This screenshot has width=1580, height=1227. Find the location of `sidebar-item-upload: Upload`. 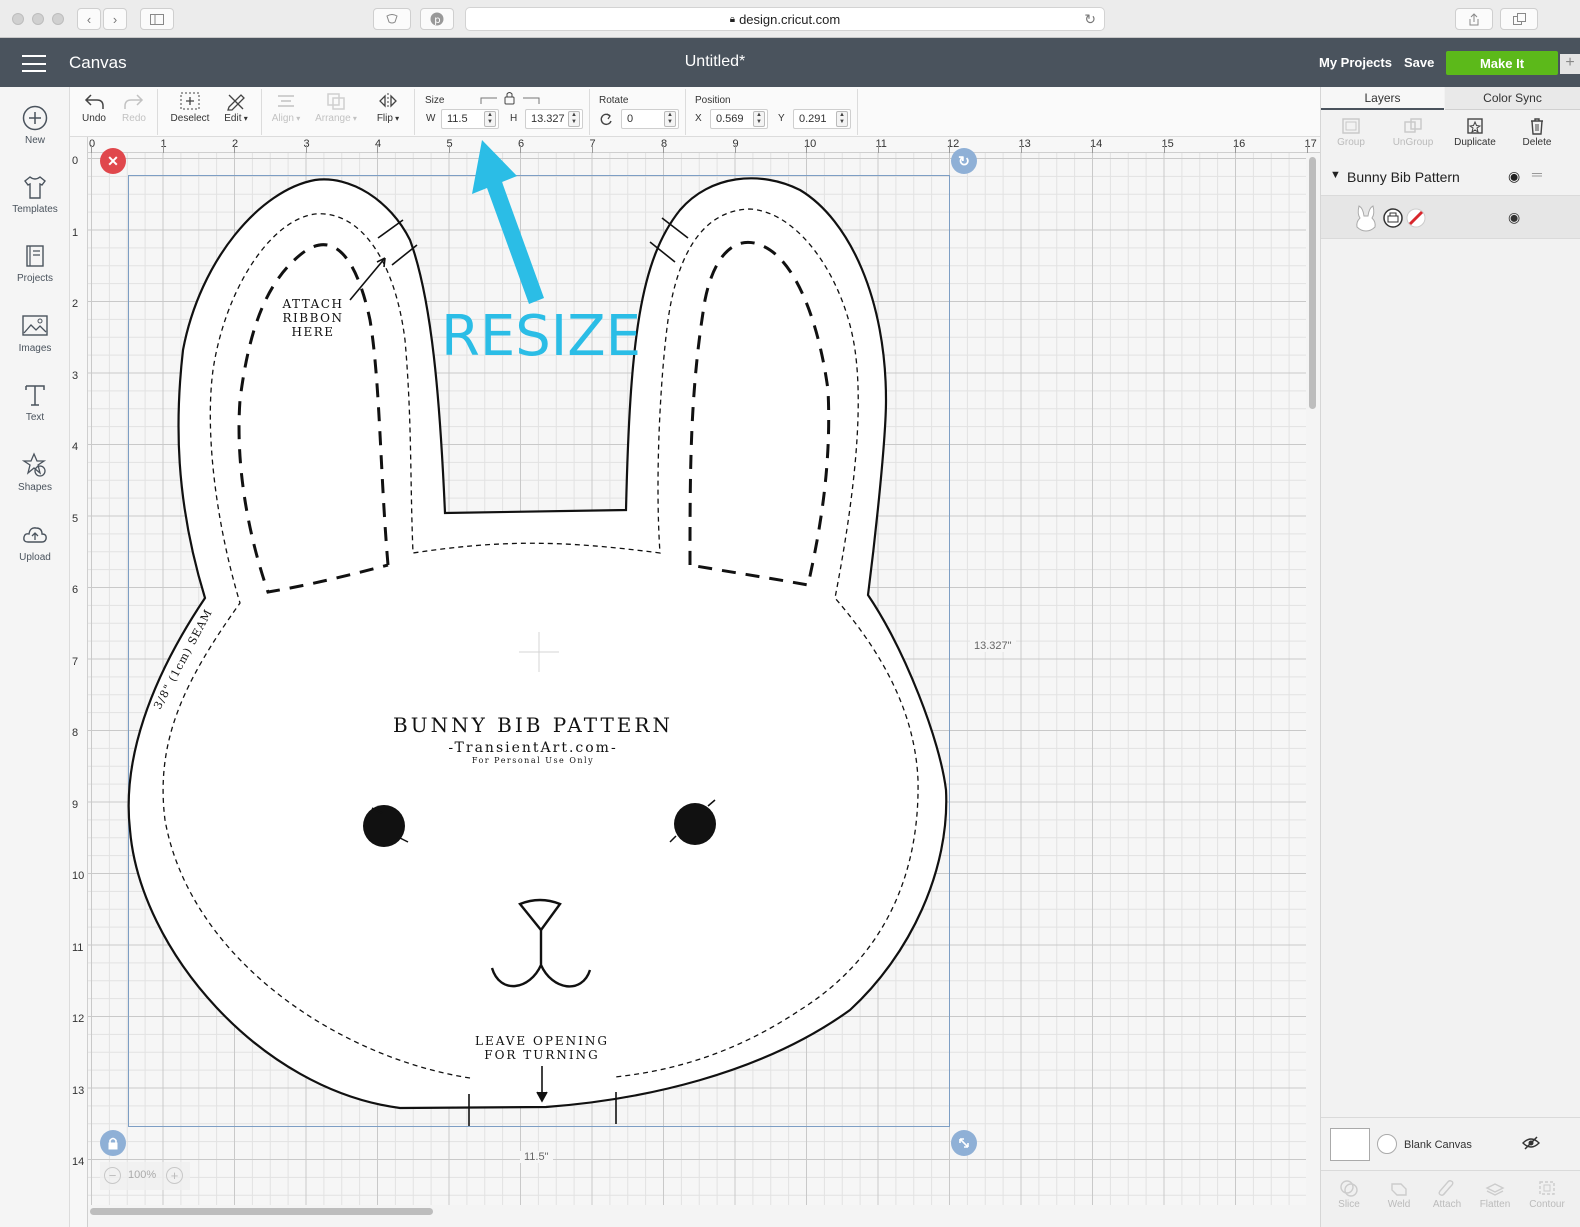

sidebar-item-upload: Upload is located at coordinates (35, 542).